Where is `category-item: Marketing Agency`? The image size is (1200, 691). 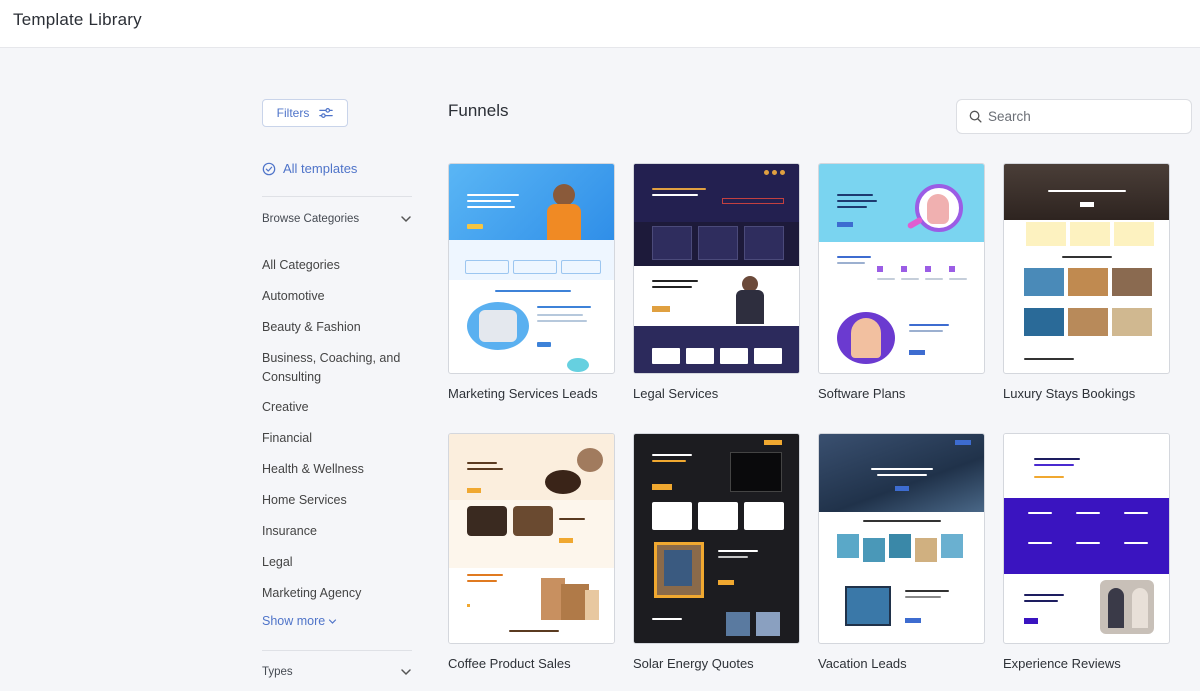 category-item: Marketing Agency is located at coordinates (337, 593).